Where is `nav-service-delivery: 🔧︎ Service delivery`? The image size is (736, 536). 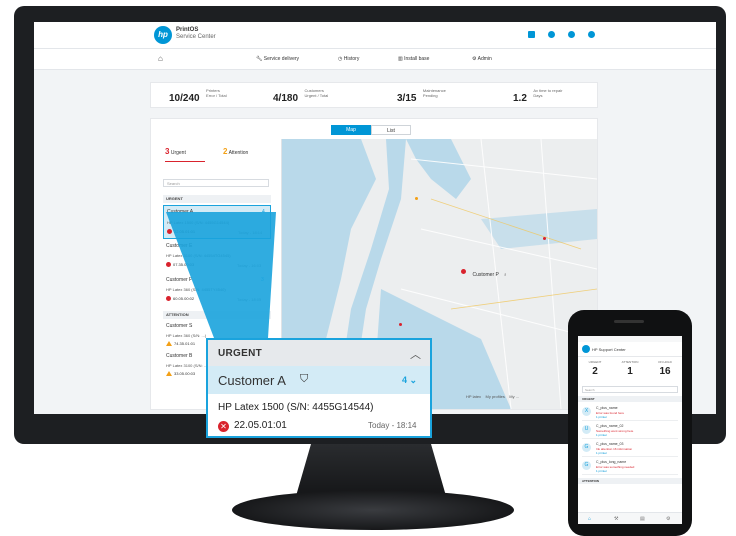
nav-service-delivery: 🔧︎ Service delivery is located at coordinates (277, 59).